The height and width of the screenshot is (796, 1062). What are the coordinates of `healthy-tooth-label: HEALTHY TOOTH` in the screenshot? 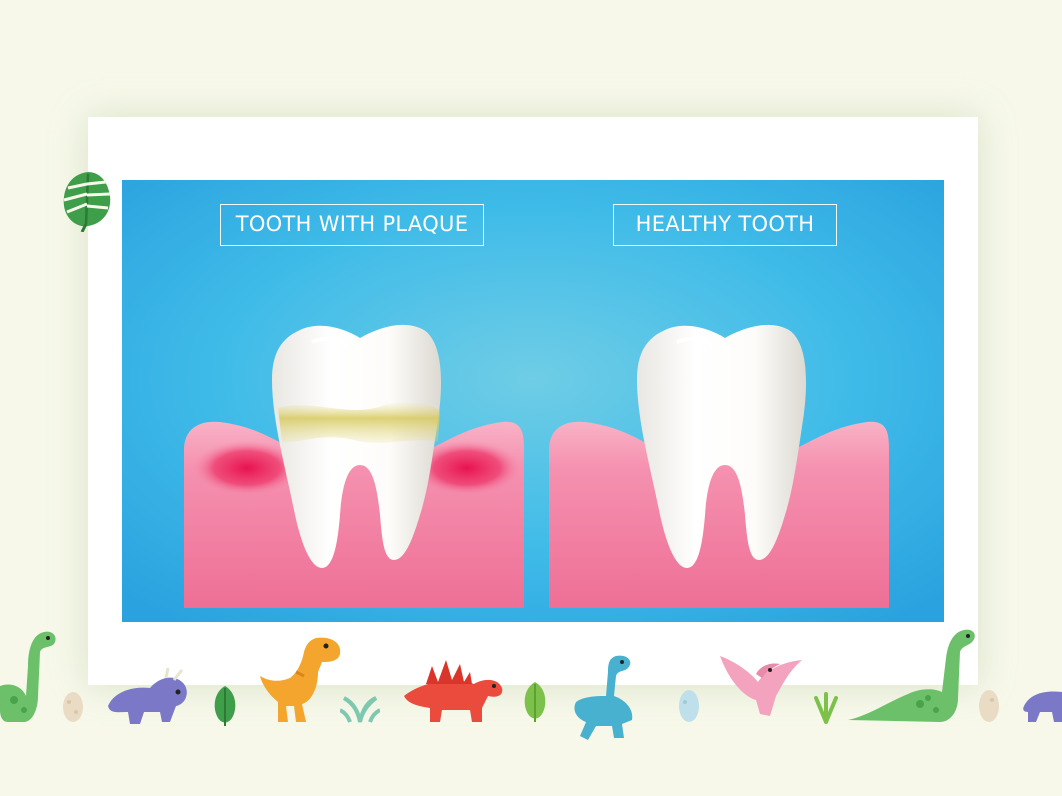 It's located at (725, 225).